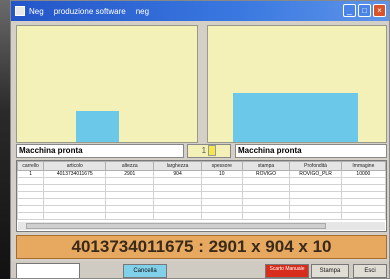 Image resolution: width=390 pixels, height=279 pixels. I want to click on spinner-value: 1, so click(204, 150).